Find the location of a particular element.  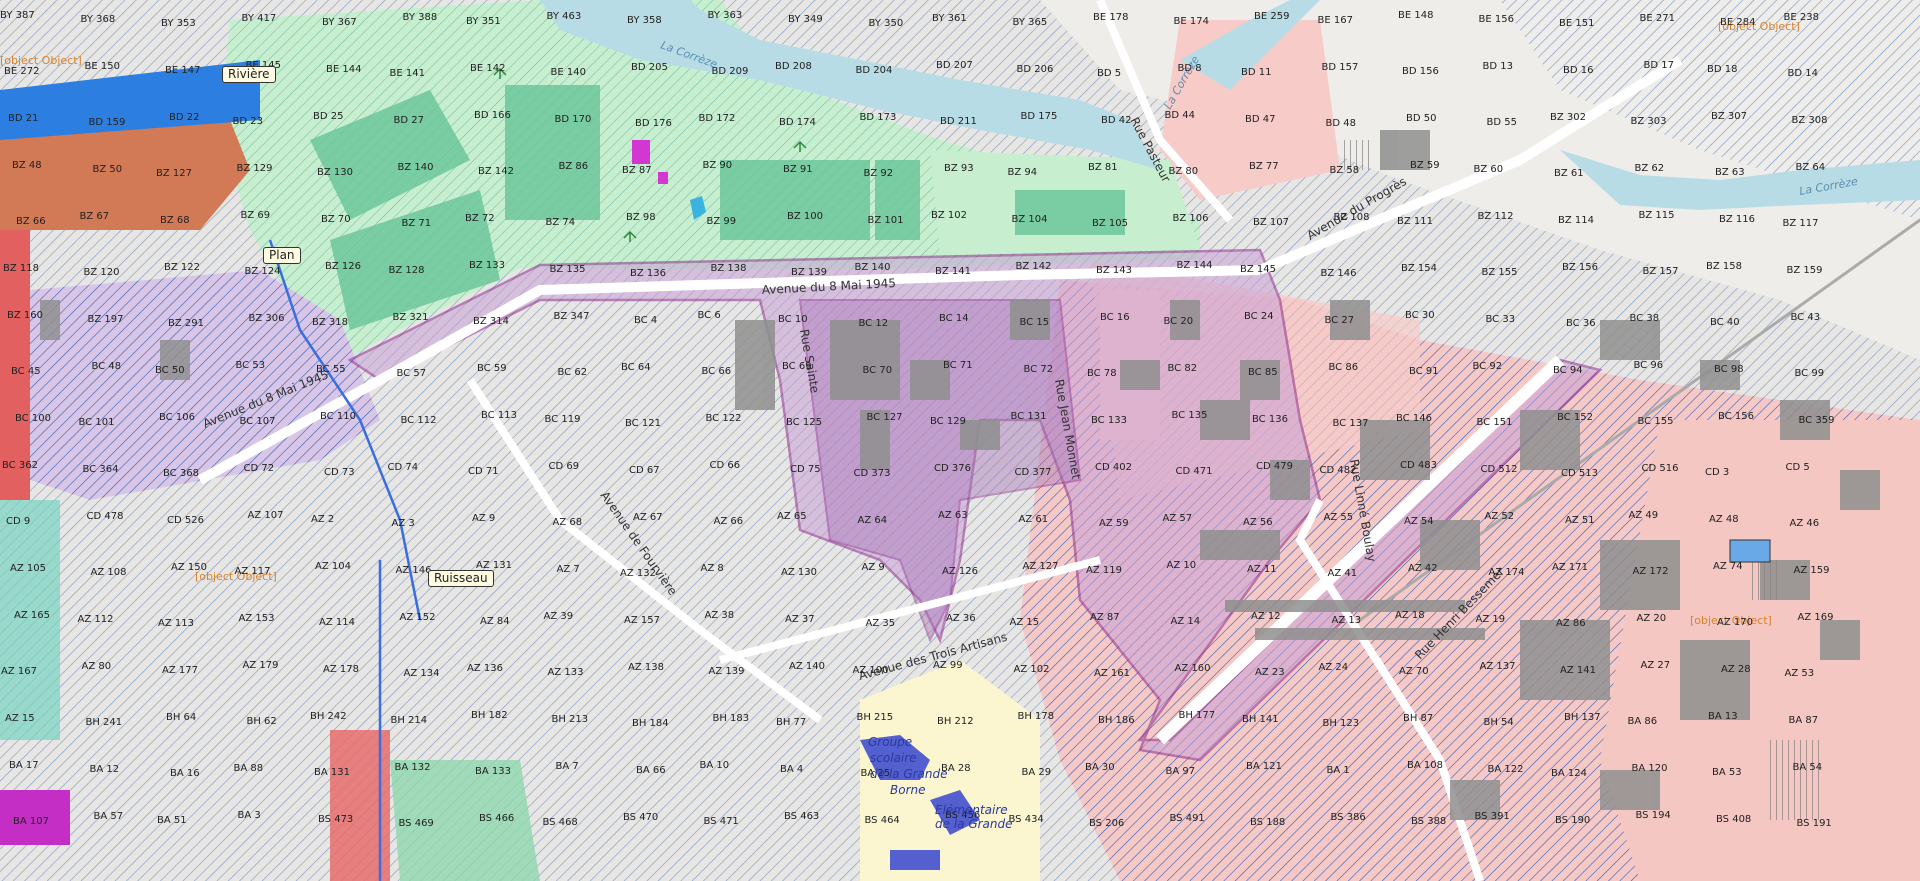

parcel-number: BC 136 is located at coordinates (1270, 419).